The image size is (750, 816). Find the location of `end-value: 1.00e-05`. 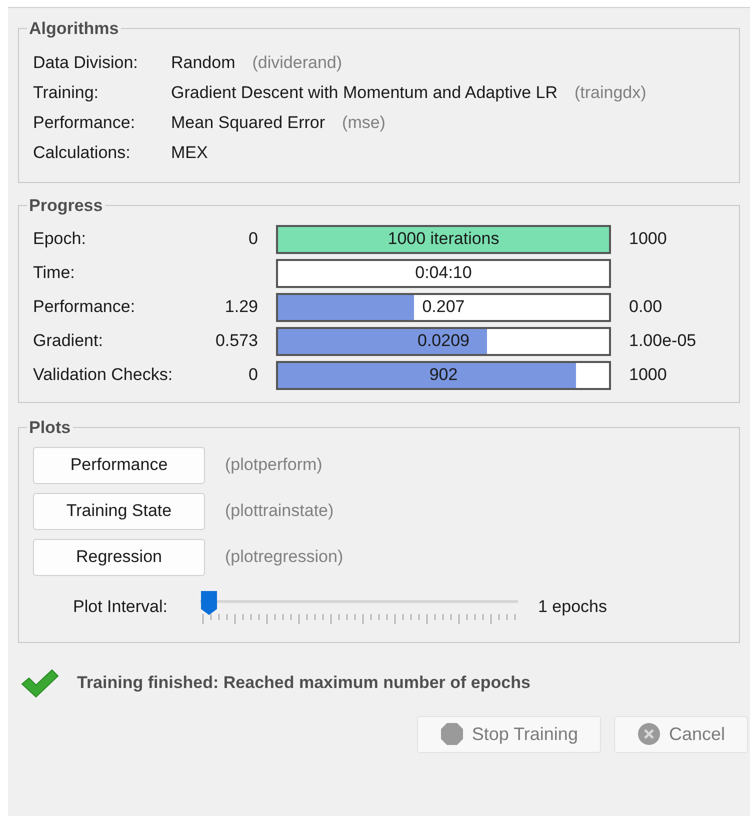

end-value: 1.00e-05 is located at coordinates (662, 341).